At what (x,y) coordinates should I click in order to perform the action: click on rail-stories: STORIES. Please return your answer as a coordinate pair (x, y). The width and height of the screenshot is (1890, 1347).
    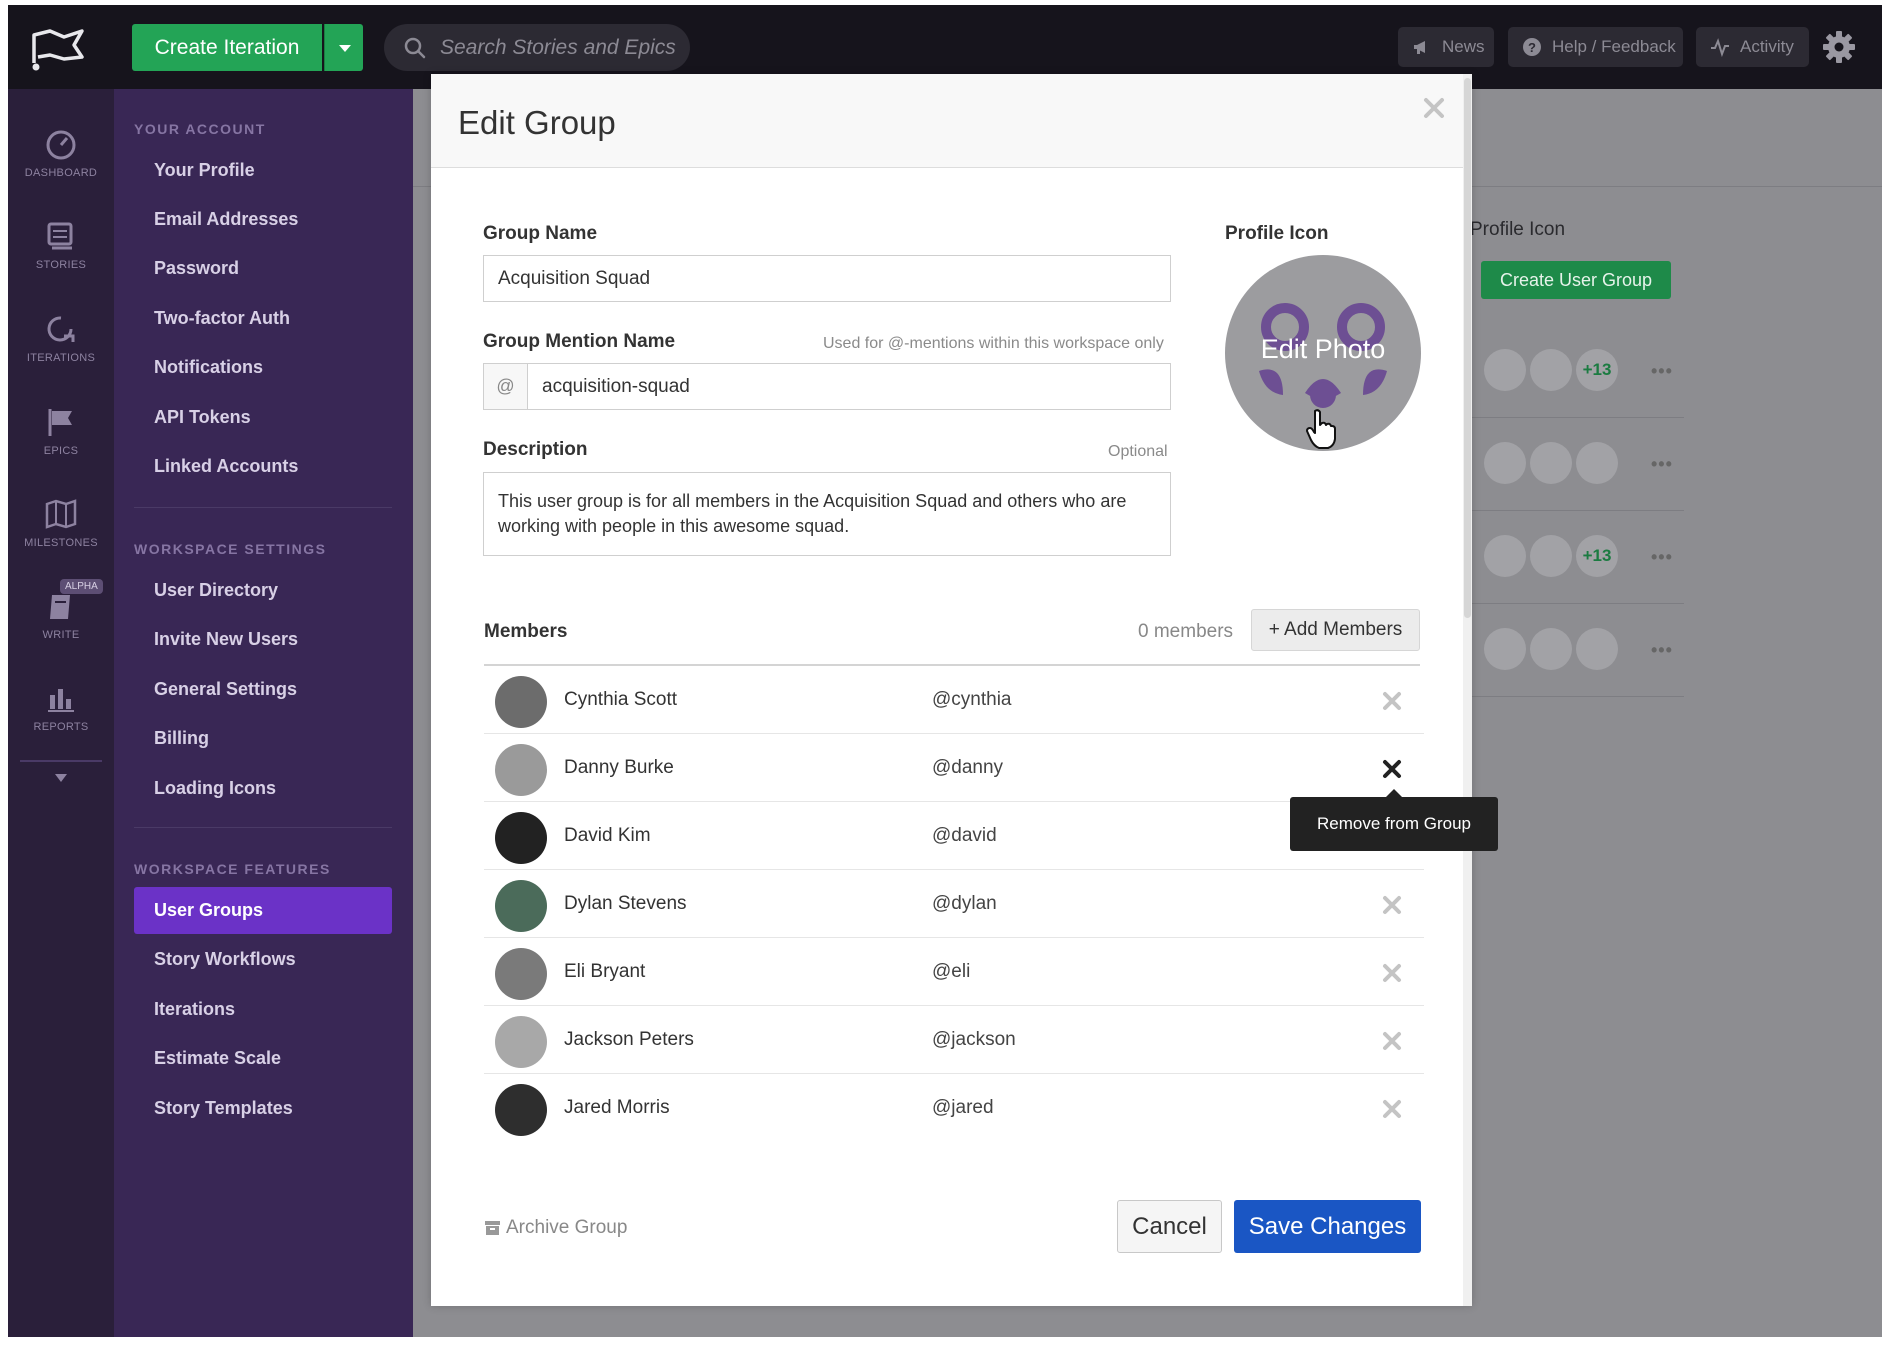
    Looking at the image, I should click on (61, 246).